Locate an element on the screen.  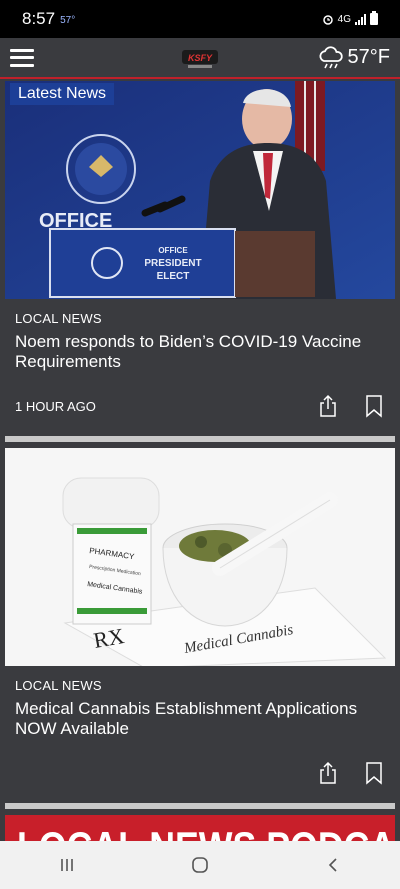
status-icons: 4G is located at coordinates (350, 18).